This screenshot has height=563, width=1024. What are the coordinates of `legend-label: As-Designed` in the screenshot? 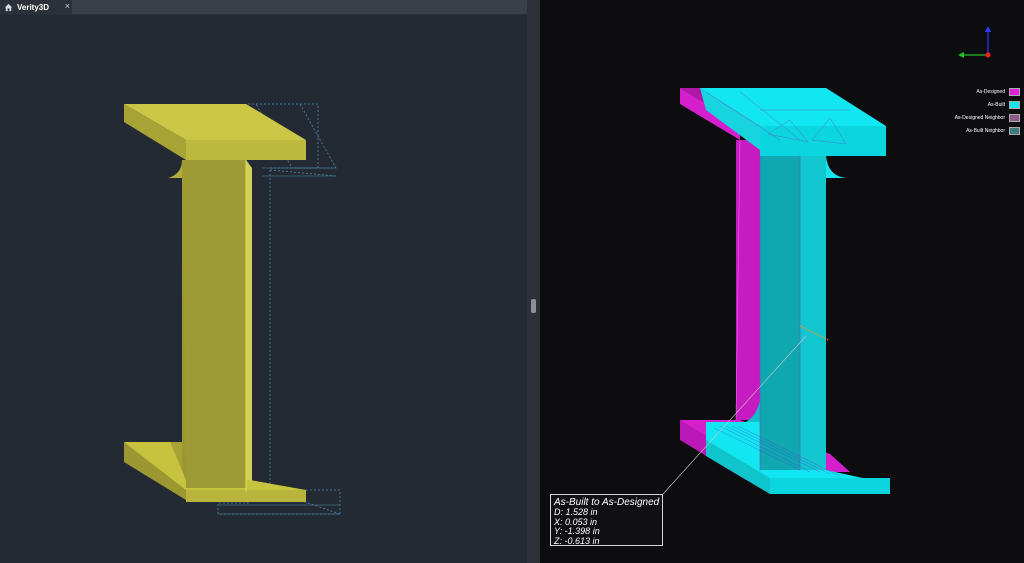 It's located at (990, 92).